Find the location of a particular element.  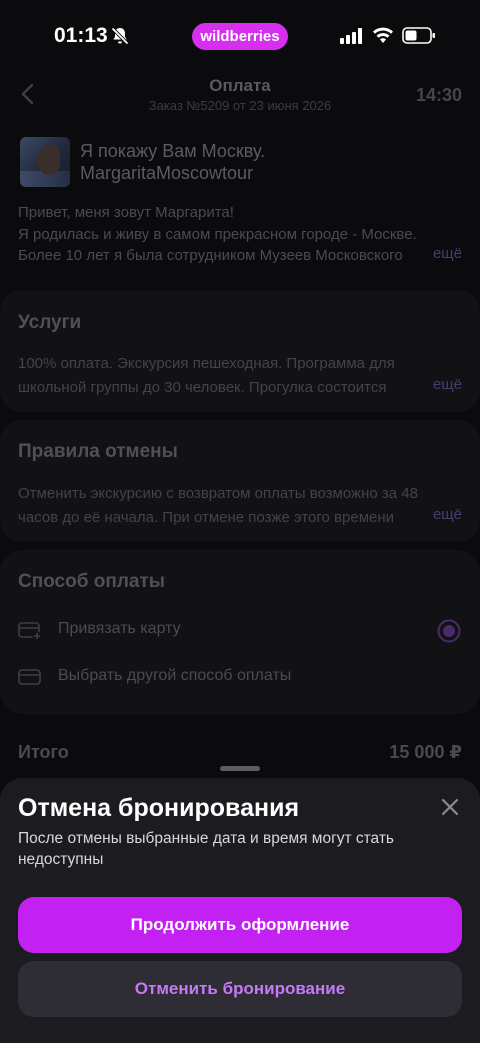

cancel-booking-button: Отменить бронирование is located at coordinates (240, 989).